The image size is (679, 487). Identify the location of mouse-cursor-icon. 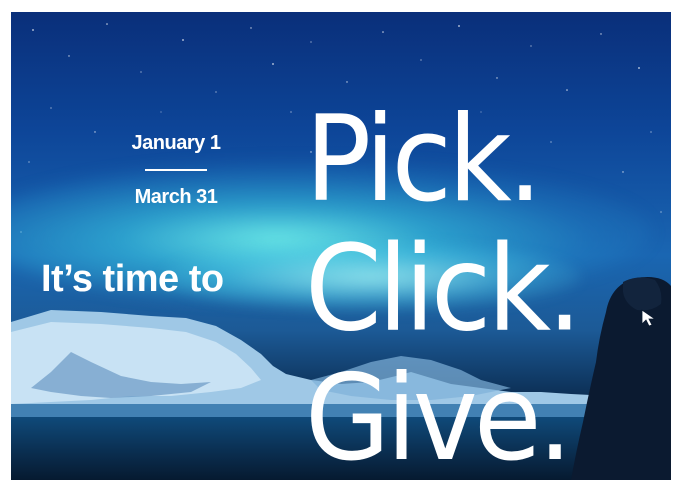
(649, 318).